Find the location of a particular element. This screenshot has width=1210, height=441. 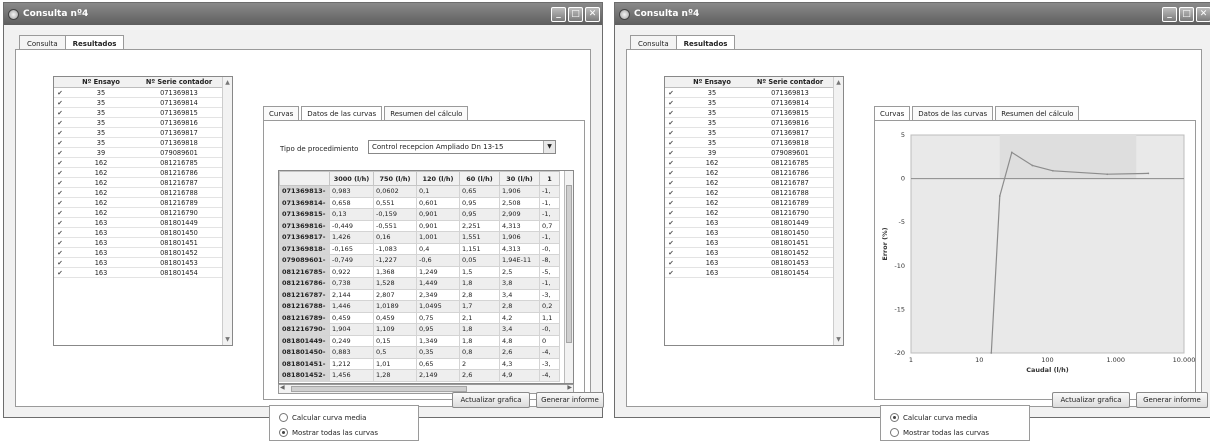

table-row: 081216785- 0,922 1,368 1,249 1,5 2,5 -5, is located at coordinates (419, 271).